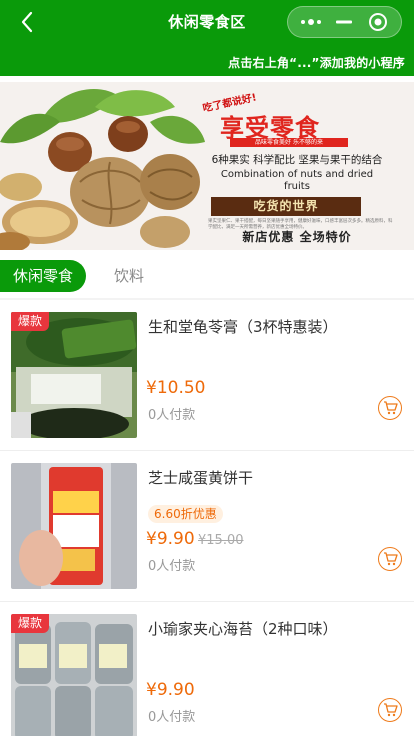 The width and height of the screenshot is (414, 736). What do you see at coordinates (286, 206) in the screenshot?
I see `promo-box-text: 吃货的世界` at bounding box center [286, 206].